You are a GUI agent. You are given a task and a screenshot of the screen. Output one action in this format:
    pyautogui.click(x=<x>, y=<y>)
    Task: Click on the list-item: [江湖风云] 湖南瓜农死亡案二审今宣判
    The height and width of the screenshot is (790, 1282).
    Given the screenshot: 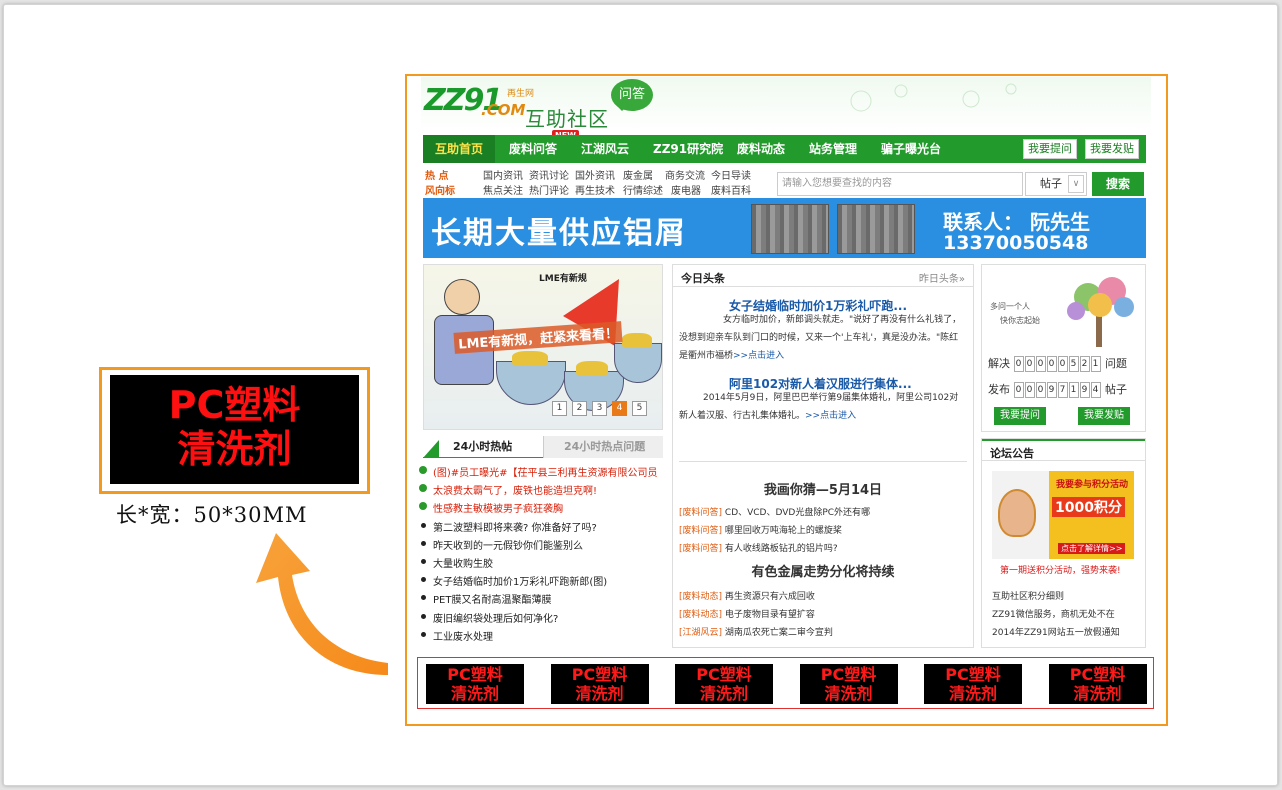 What is the action you would take?
    pyautogui.click(x=756, y=631)
    